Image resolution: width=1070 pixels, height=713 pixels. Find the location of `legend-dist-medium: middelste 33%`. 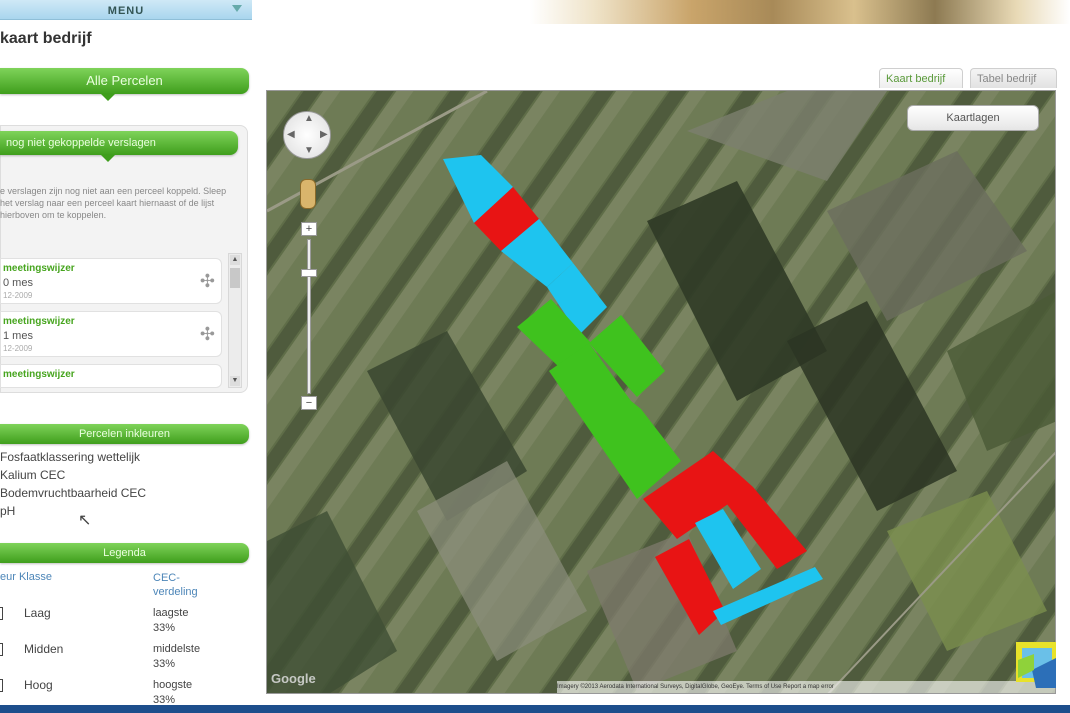

legend-dist-medium: middelste 33% is located at coordinates (177, 656).